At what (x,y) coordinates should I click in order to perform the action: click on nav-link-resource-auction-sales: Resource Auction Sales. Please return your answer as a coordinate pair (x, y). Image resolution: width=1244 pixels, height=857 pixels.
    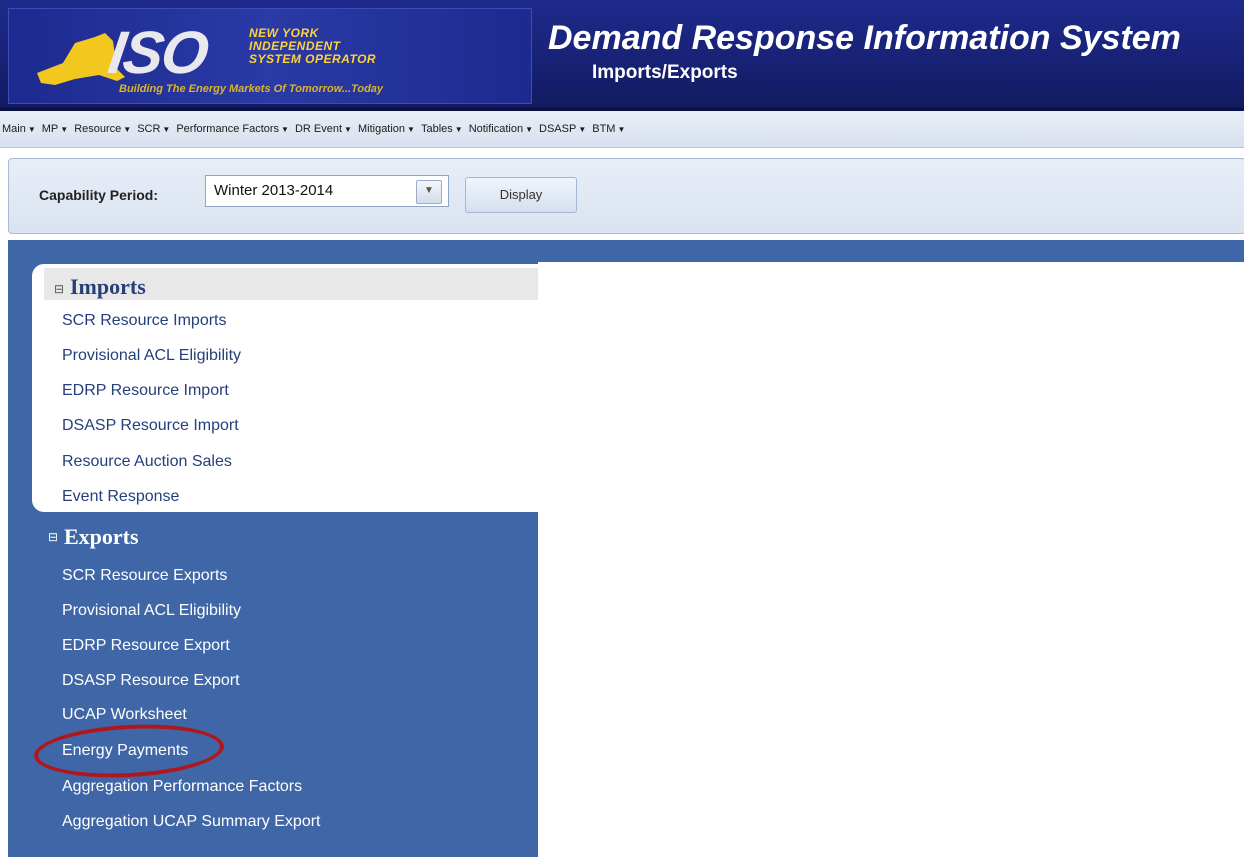
    Looking at the image, I should click on (147, 462).